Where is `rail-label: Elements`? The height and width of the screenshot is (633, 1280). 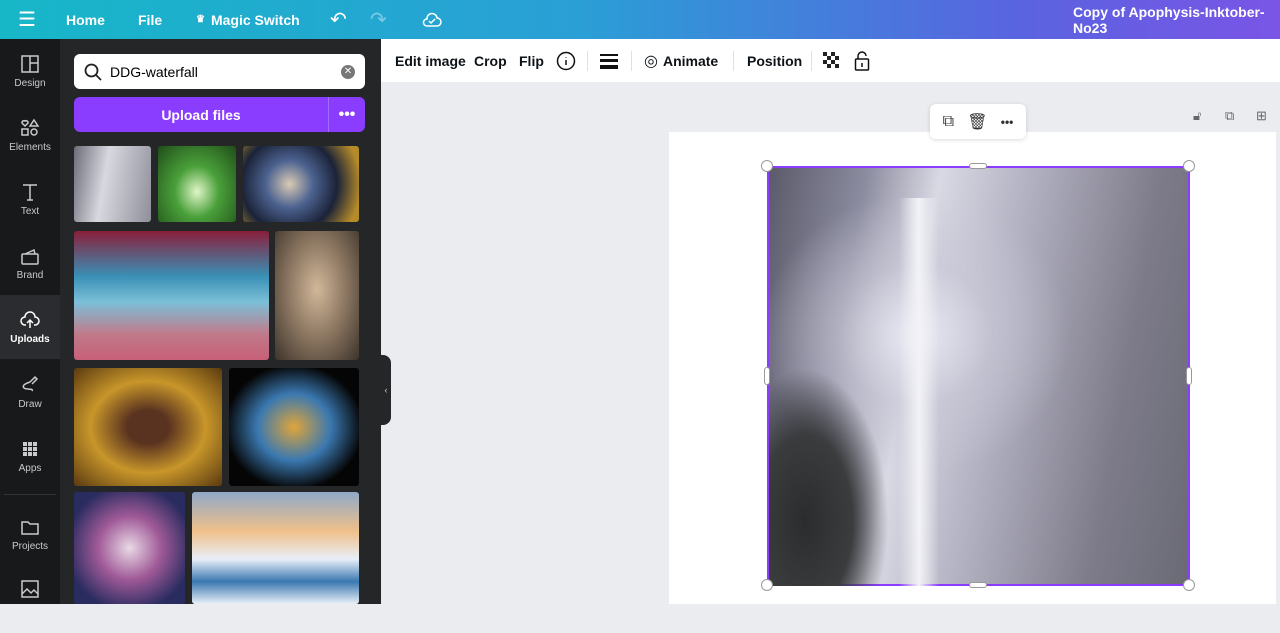
rail-label: Elements is located at coordinates (30, 147).